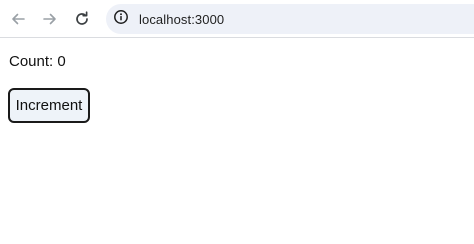 The height and width of the screenshot is (244, 474). I want to click on address-bar: localhost:3000, so click(290, 19).